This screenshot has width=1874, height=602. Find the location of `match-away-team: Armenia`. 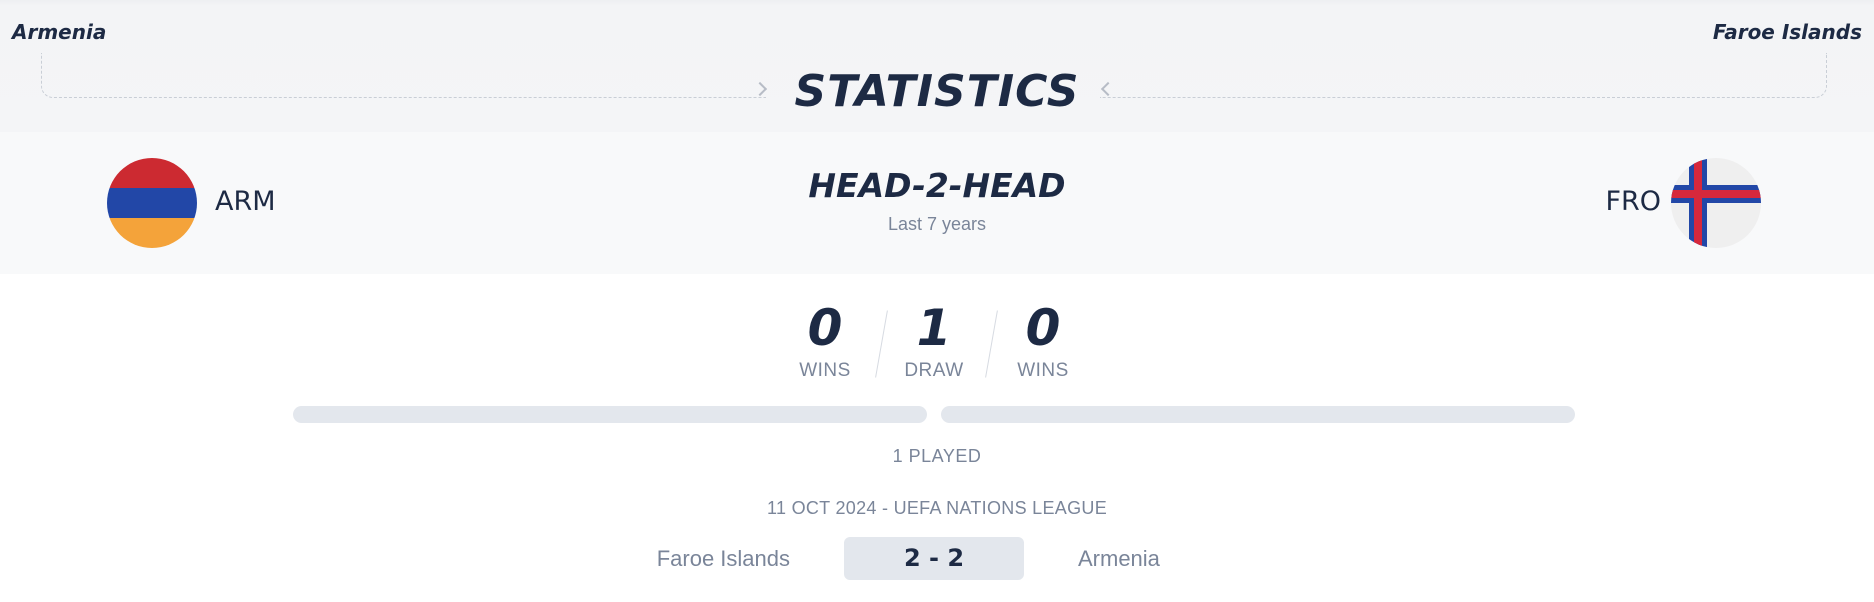

match-away-team: Armenia is located at coordinates (1119, 558).